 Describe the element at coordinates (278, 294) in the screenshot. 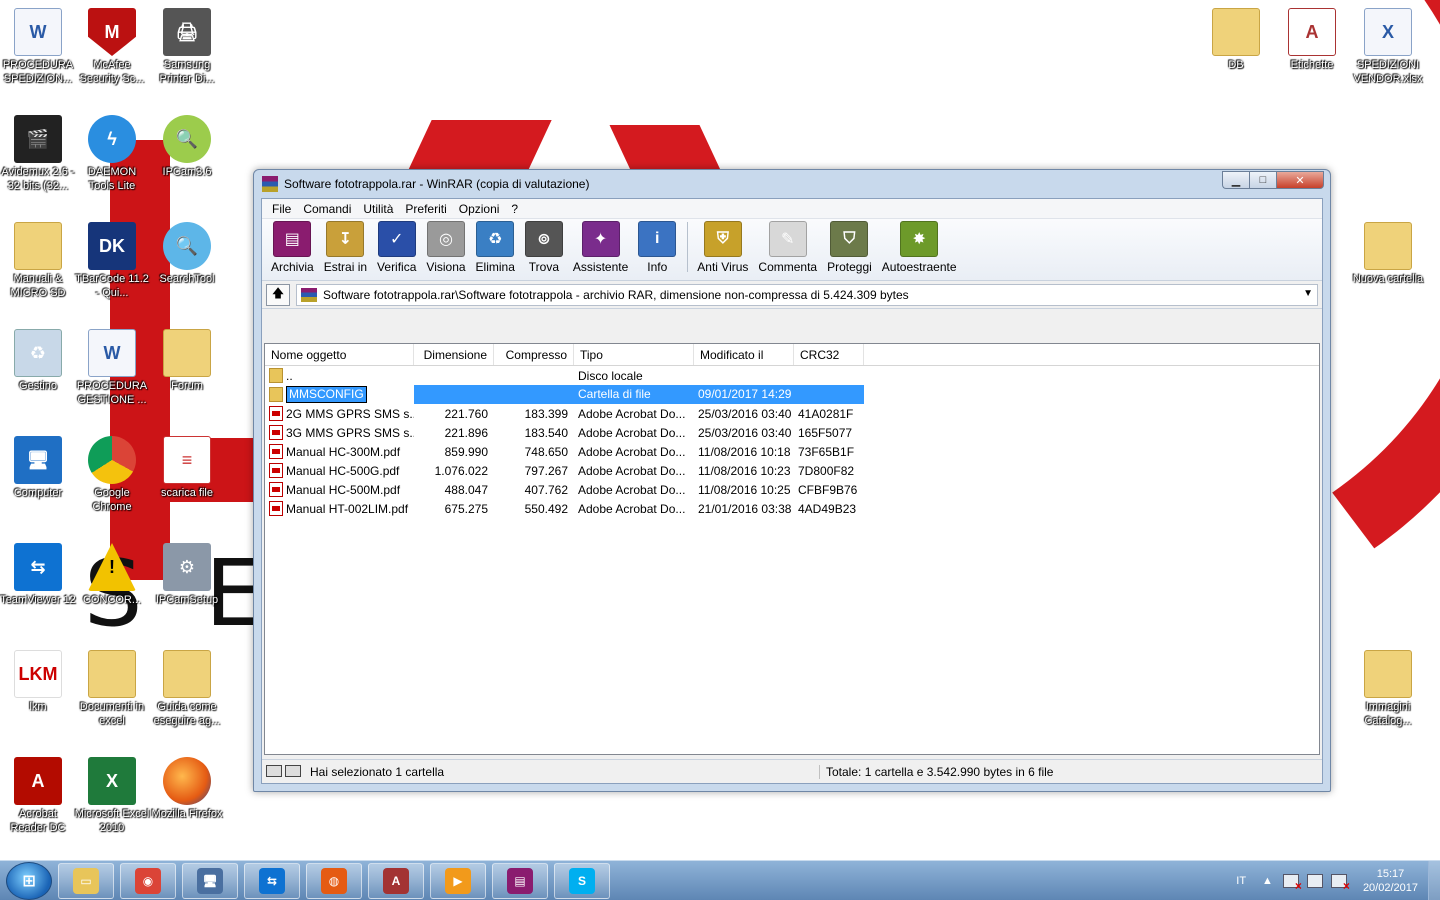

I see `up-folder-button: 🡅` at that location.